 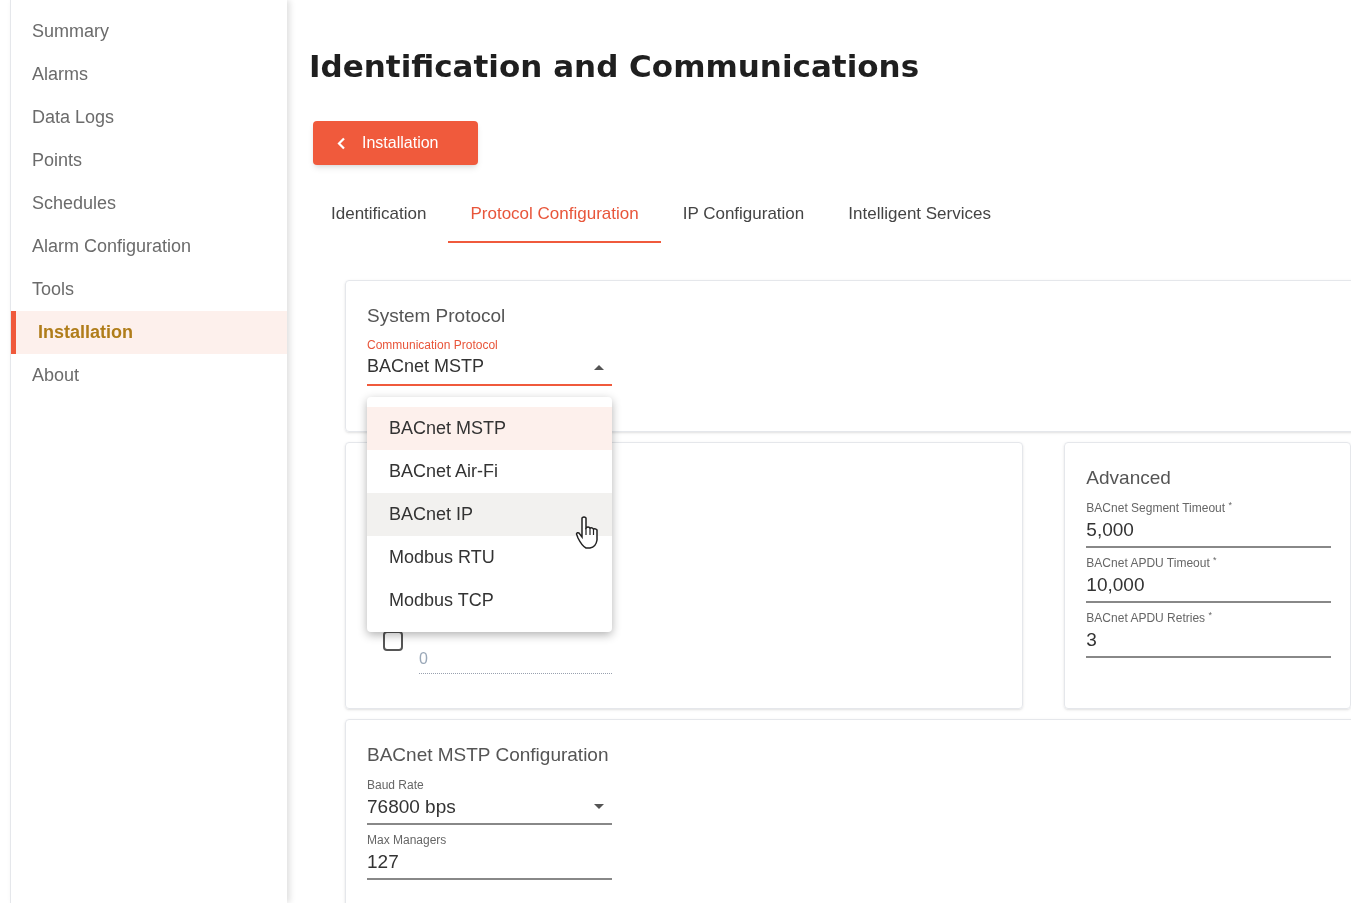 I want to click on input-field: BACnet APDU Retries $^{*}$ 3, so click(x=1209, y=633).